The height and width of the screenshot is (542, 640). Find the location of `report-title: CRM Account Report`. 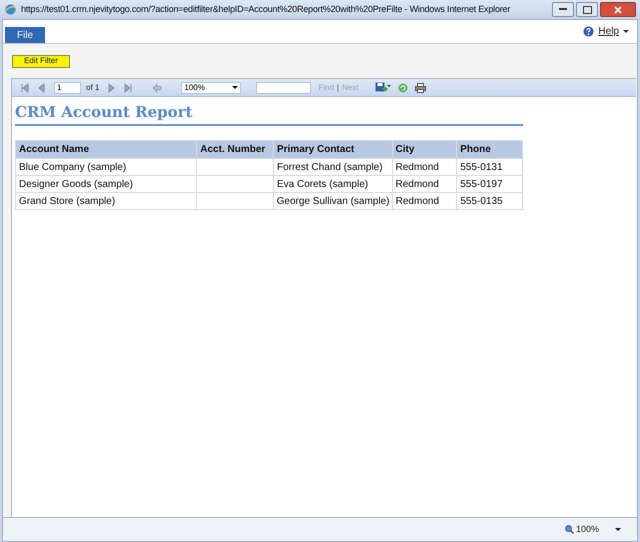

report-title: CRM Account Report is located at coordinates (269, 114).